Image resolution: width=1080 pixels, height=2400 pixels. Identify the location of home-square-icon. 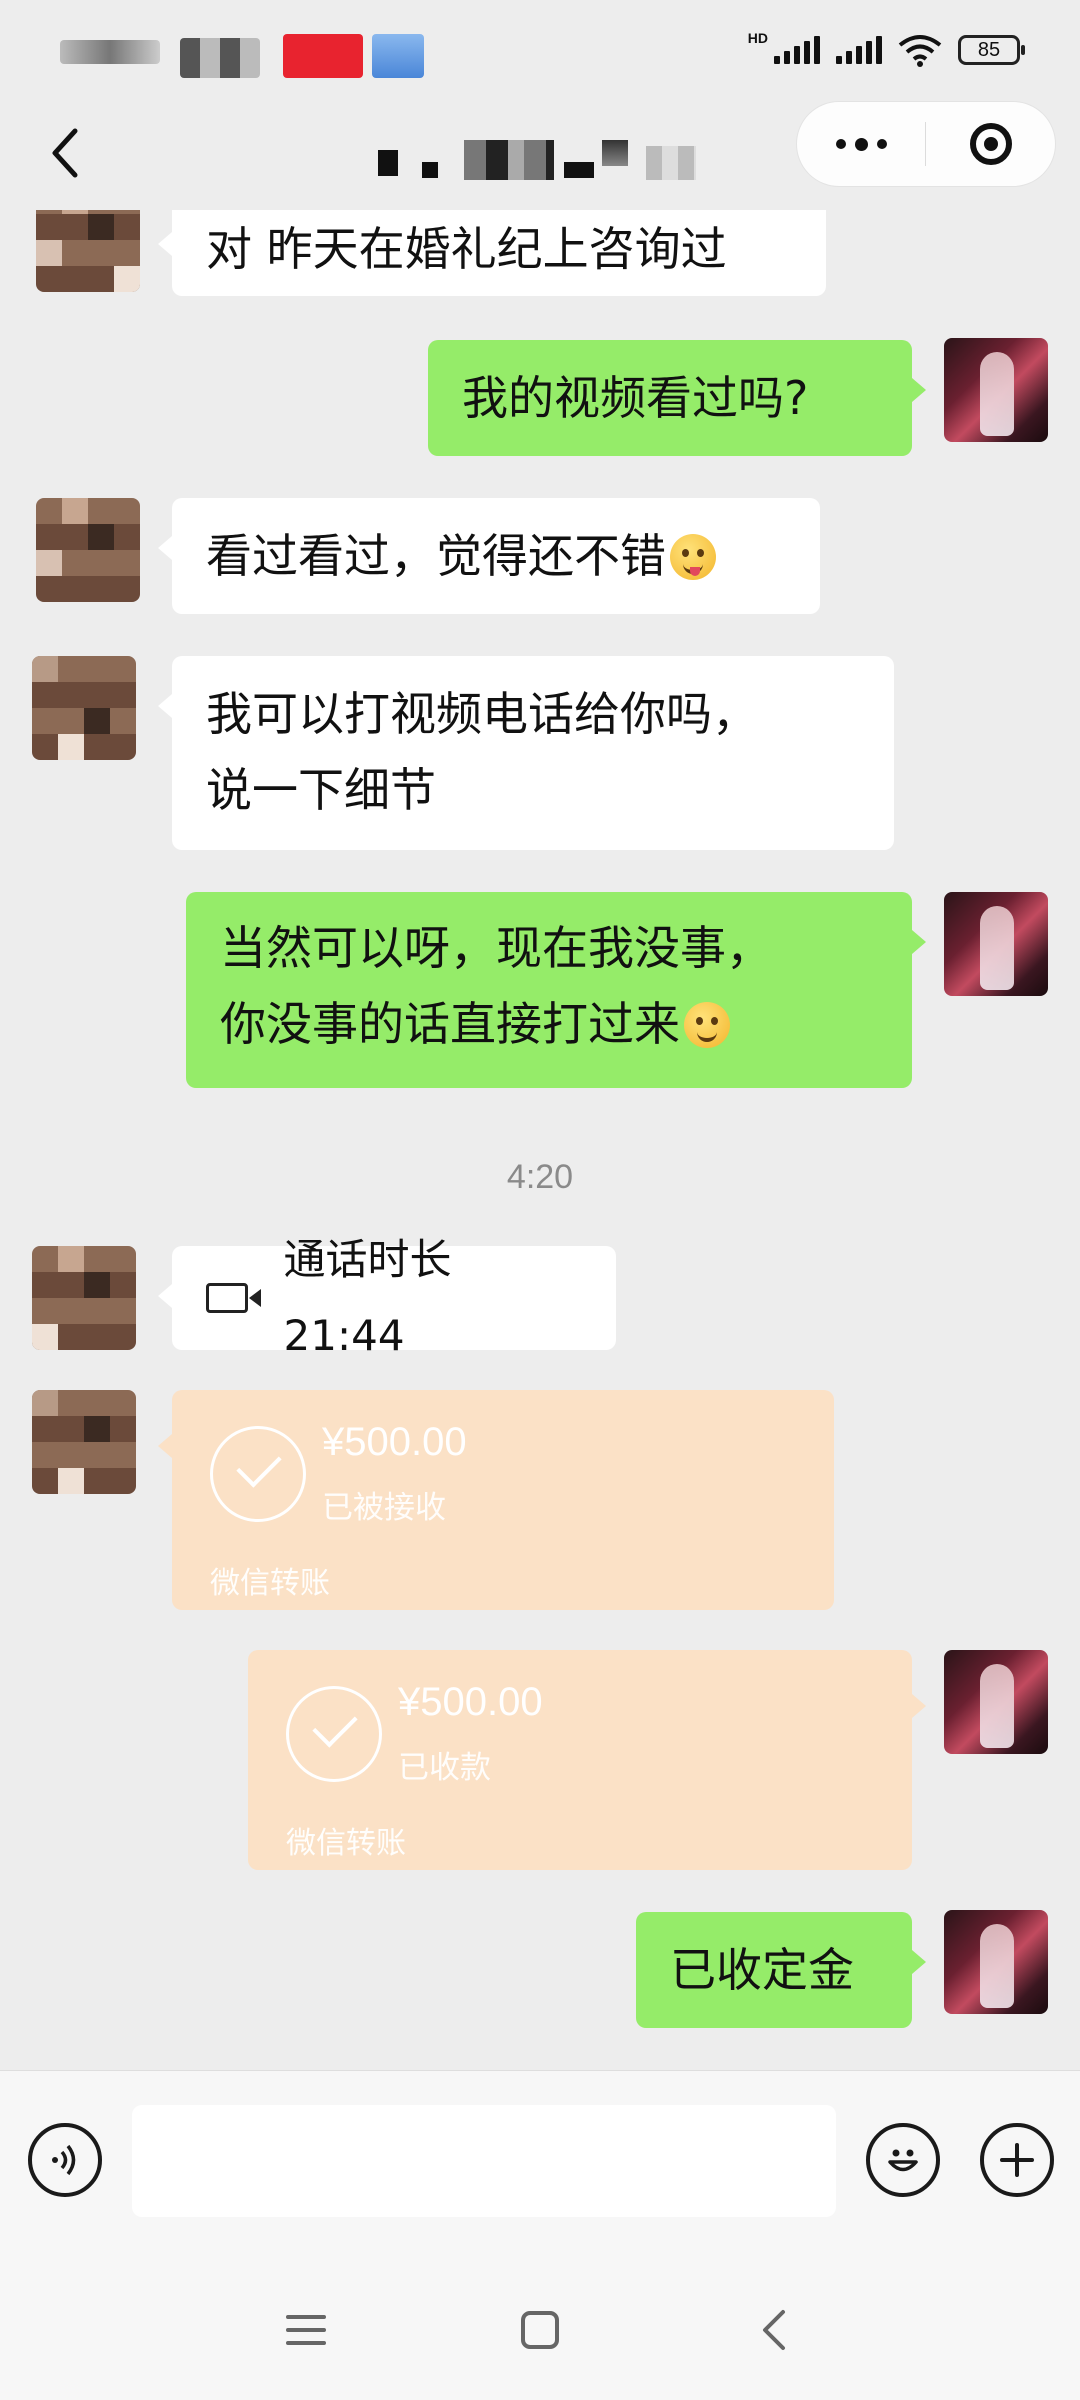
(540, 2330).